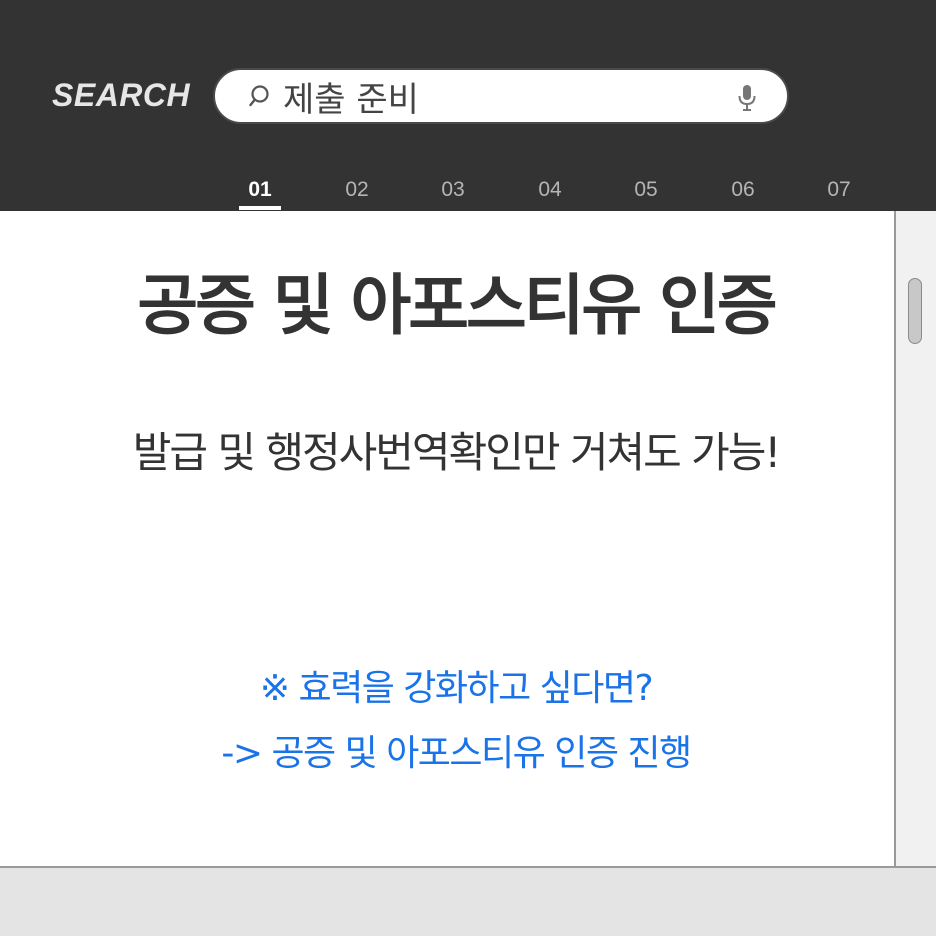 The height and width of the screenshot is (936, 936). I want to click on tab-04: 04, so click(550, 190).